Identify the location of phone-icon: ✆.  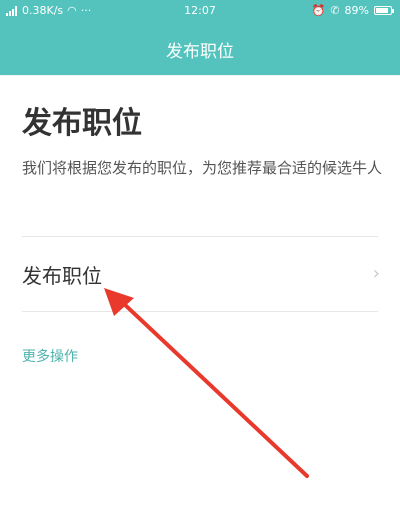
(335, 10).